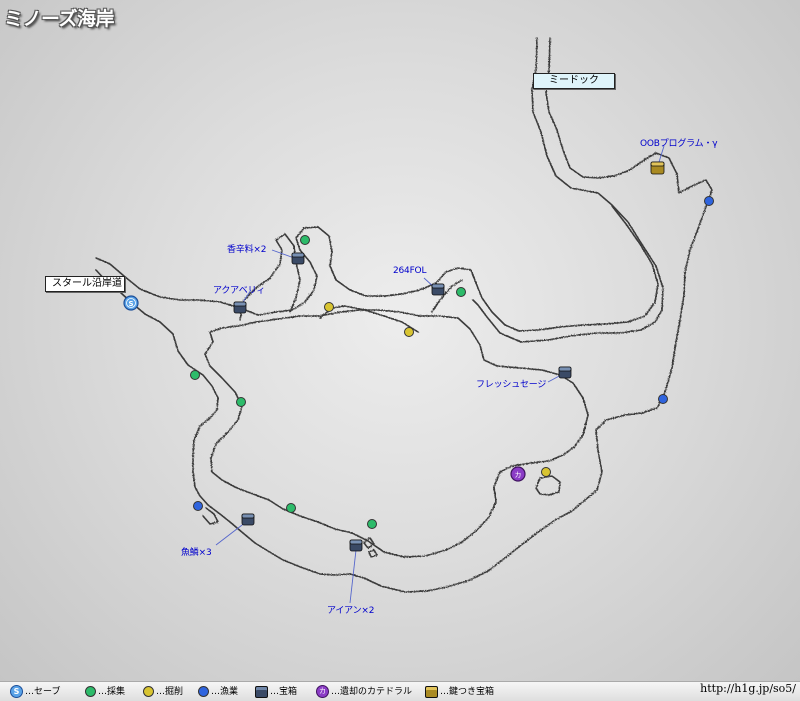 This screenshot has height=701, width=800. I want to click on legend-cathedral-label: …遺却のカテドラル, so click(372, 692).